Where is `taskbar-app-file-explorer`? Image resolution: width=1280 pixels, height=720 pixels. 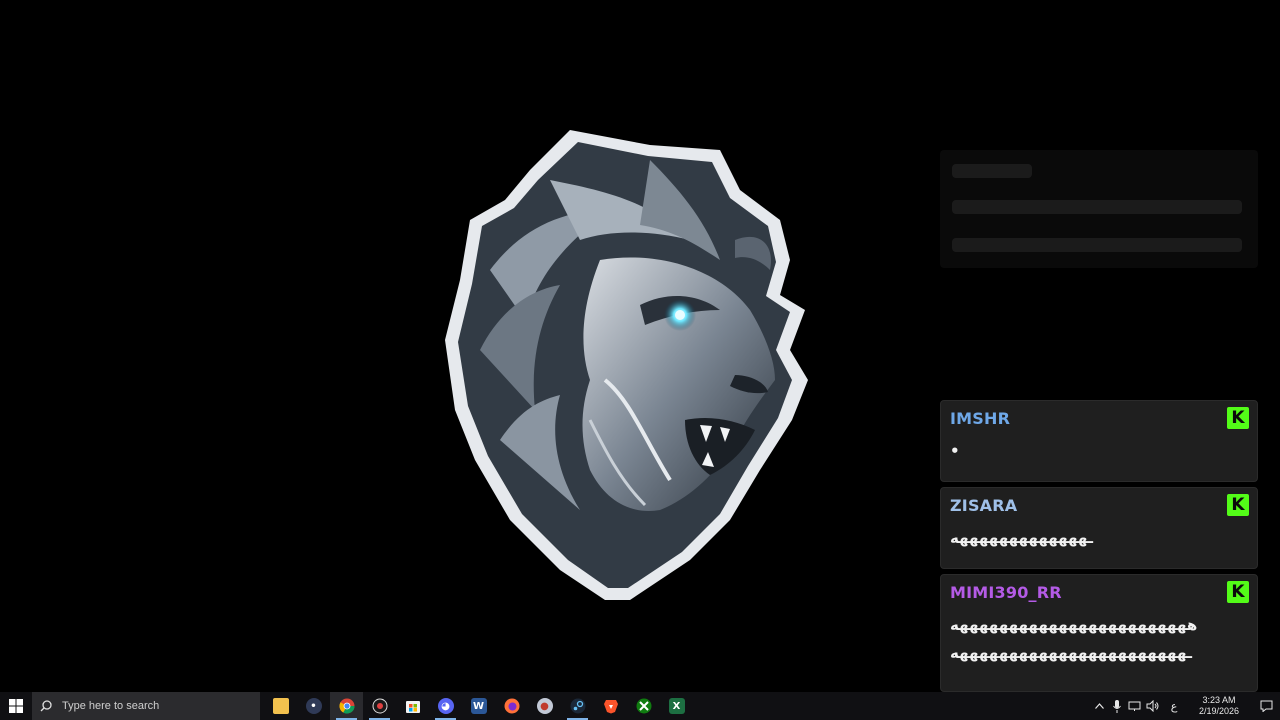 taskbar-app-file-explorer is located at coordinates (280, 706).